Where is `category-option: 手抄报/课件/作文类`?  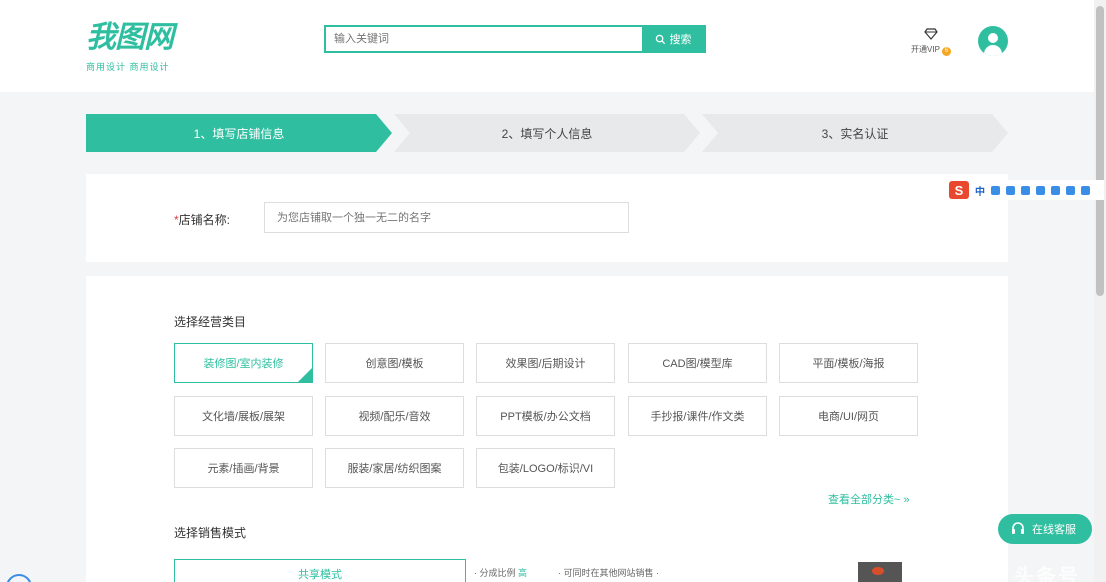 category-option: 手抄报/课件/作文类 is located at coordinates (697, 416).